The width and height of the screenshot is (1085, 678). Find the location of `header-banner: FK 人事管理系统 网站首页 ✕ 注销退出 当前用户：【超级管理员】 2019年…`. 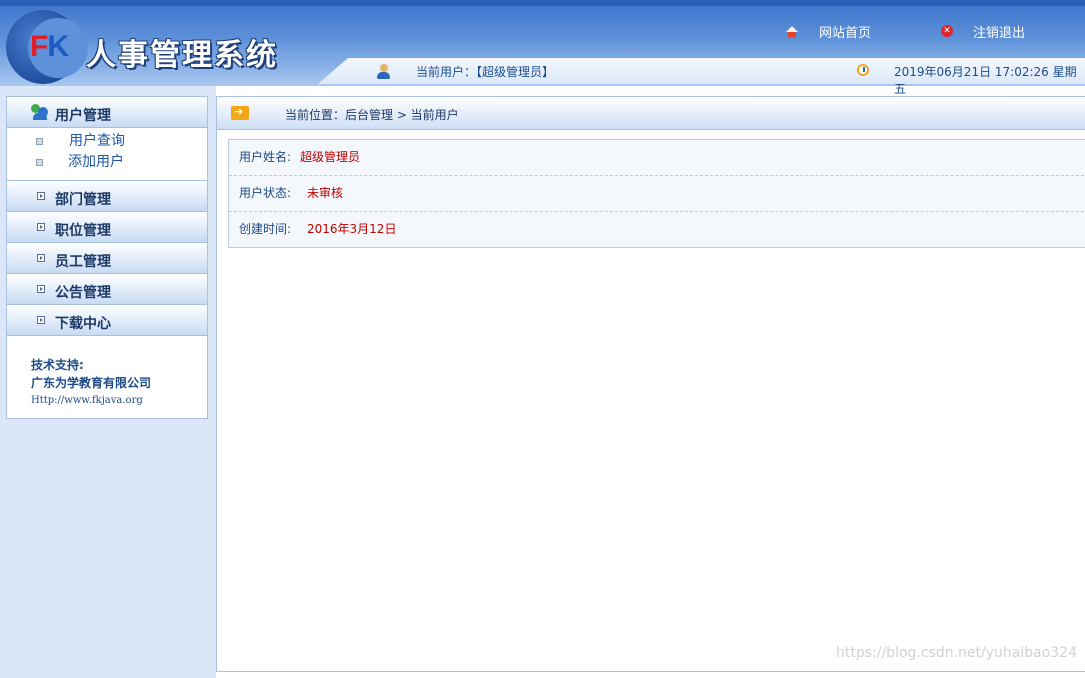

header-banner: FK 人事管理系统 网站首页 ✕ 注销退出 当前用户：【超级管理员】 2019年… is located at coordinates (542, 48).